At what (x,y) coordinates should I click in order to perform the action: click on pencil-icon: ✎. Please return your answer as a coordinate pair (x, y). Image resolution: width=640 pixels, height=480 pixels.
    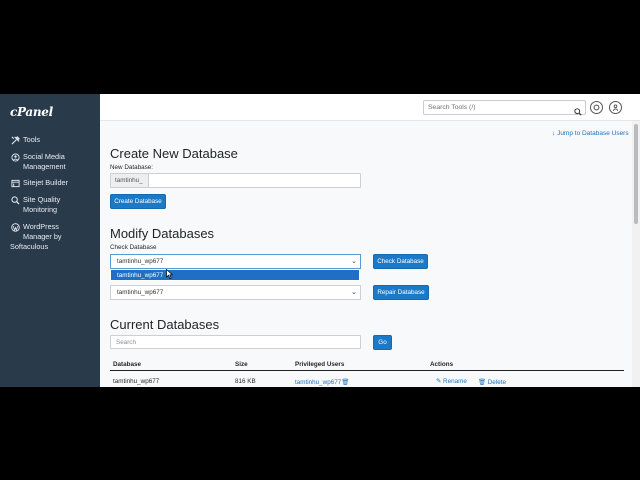
    Looking at the image, I should click on (439, 381).